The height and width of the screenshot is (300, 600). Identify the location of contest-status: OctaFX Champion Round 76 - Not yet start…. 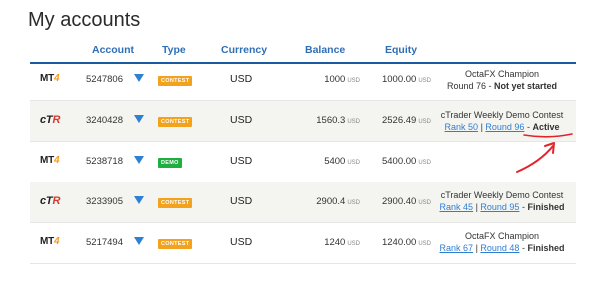
(502, 80).